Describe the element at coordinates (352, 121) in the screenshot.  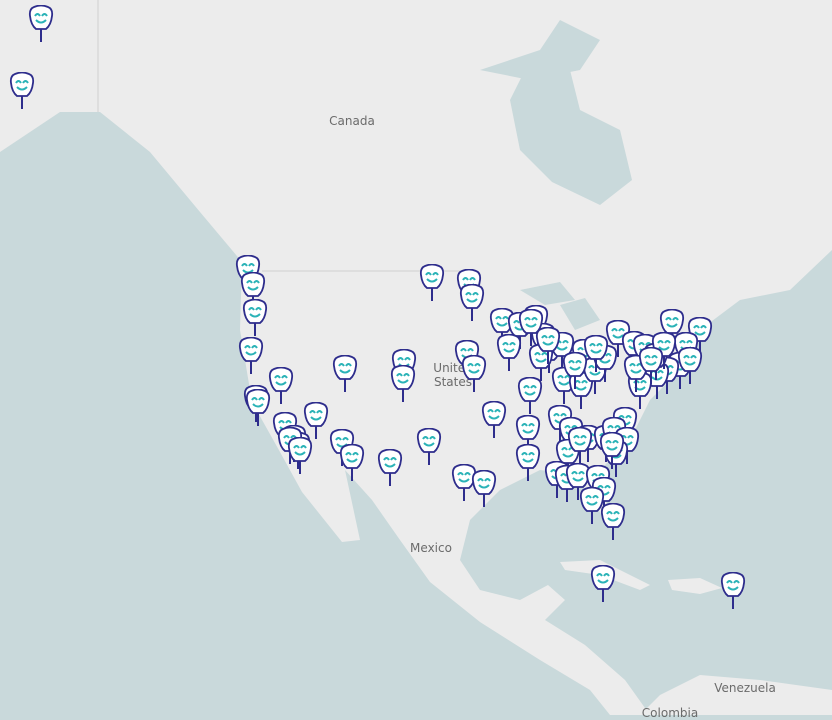
I see `label-canada: Canada` at that location.